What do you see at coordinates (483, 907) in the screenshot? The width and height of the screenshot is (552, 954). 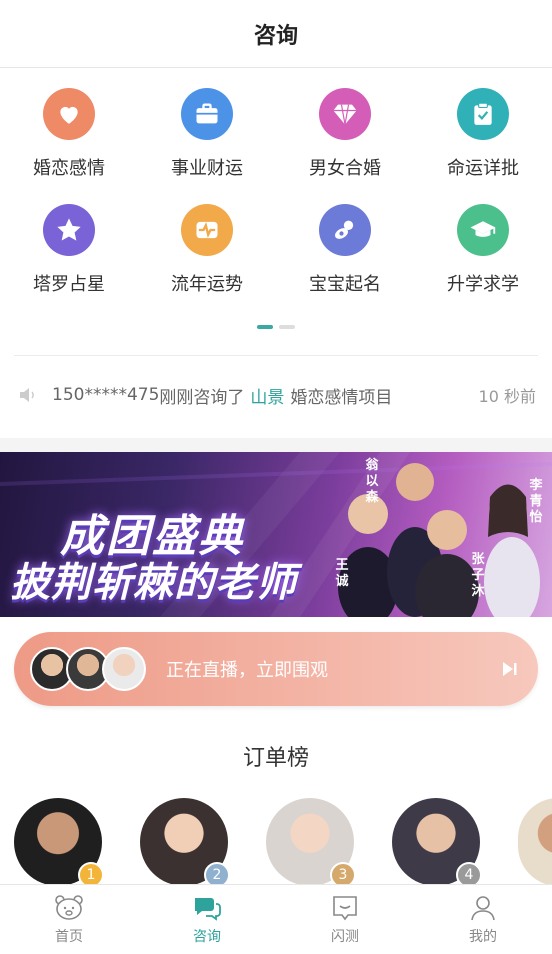 I see `user-icon` at bounding box center [483, 907].